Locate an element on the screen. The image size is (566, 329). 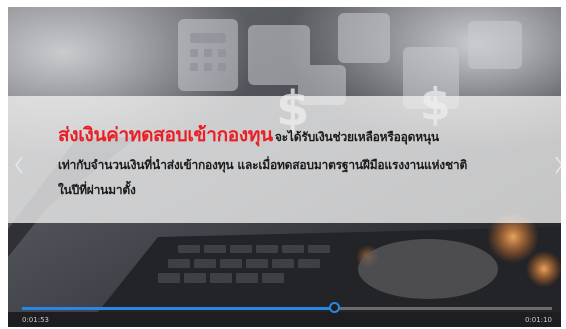
progress-fill is located at coordinates (178, 308).